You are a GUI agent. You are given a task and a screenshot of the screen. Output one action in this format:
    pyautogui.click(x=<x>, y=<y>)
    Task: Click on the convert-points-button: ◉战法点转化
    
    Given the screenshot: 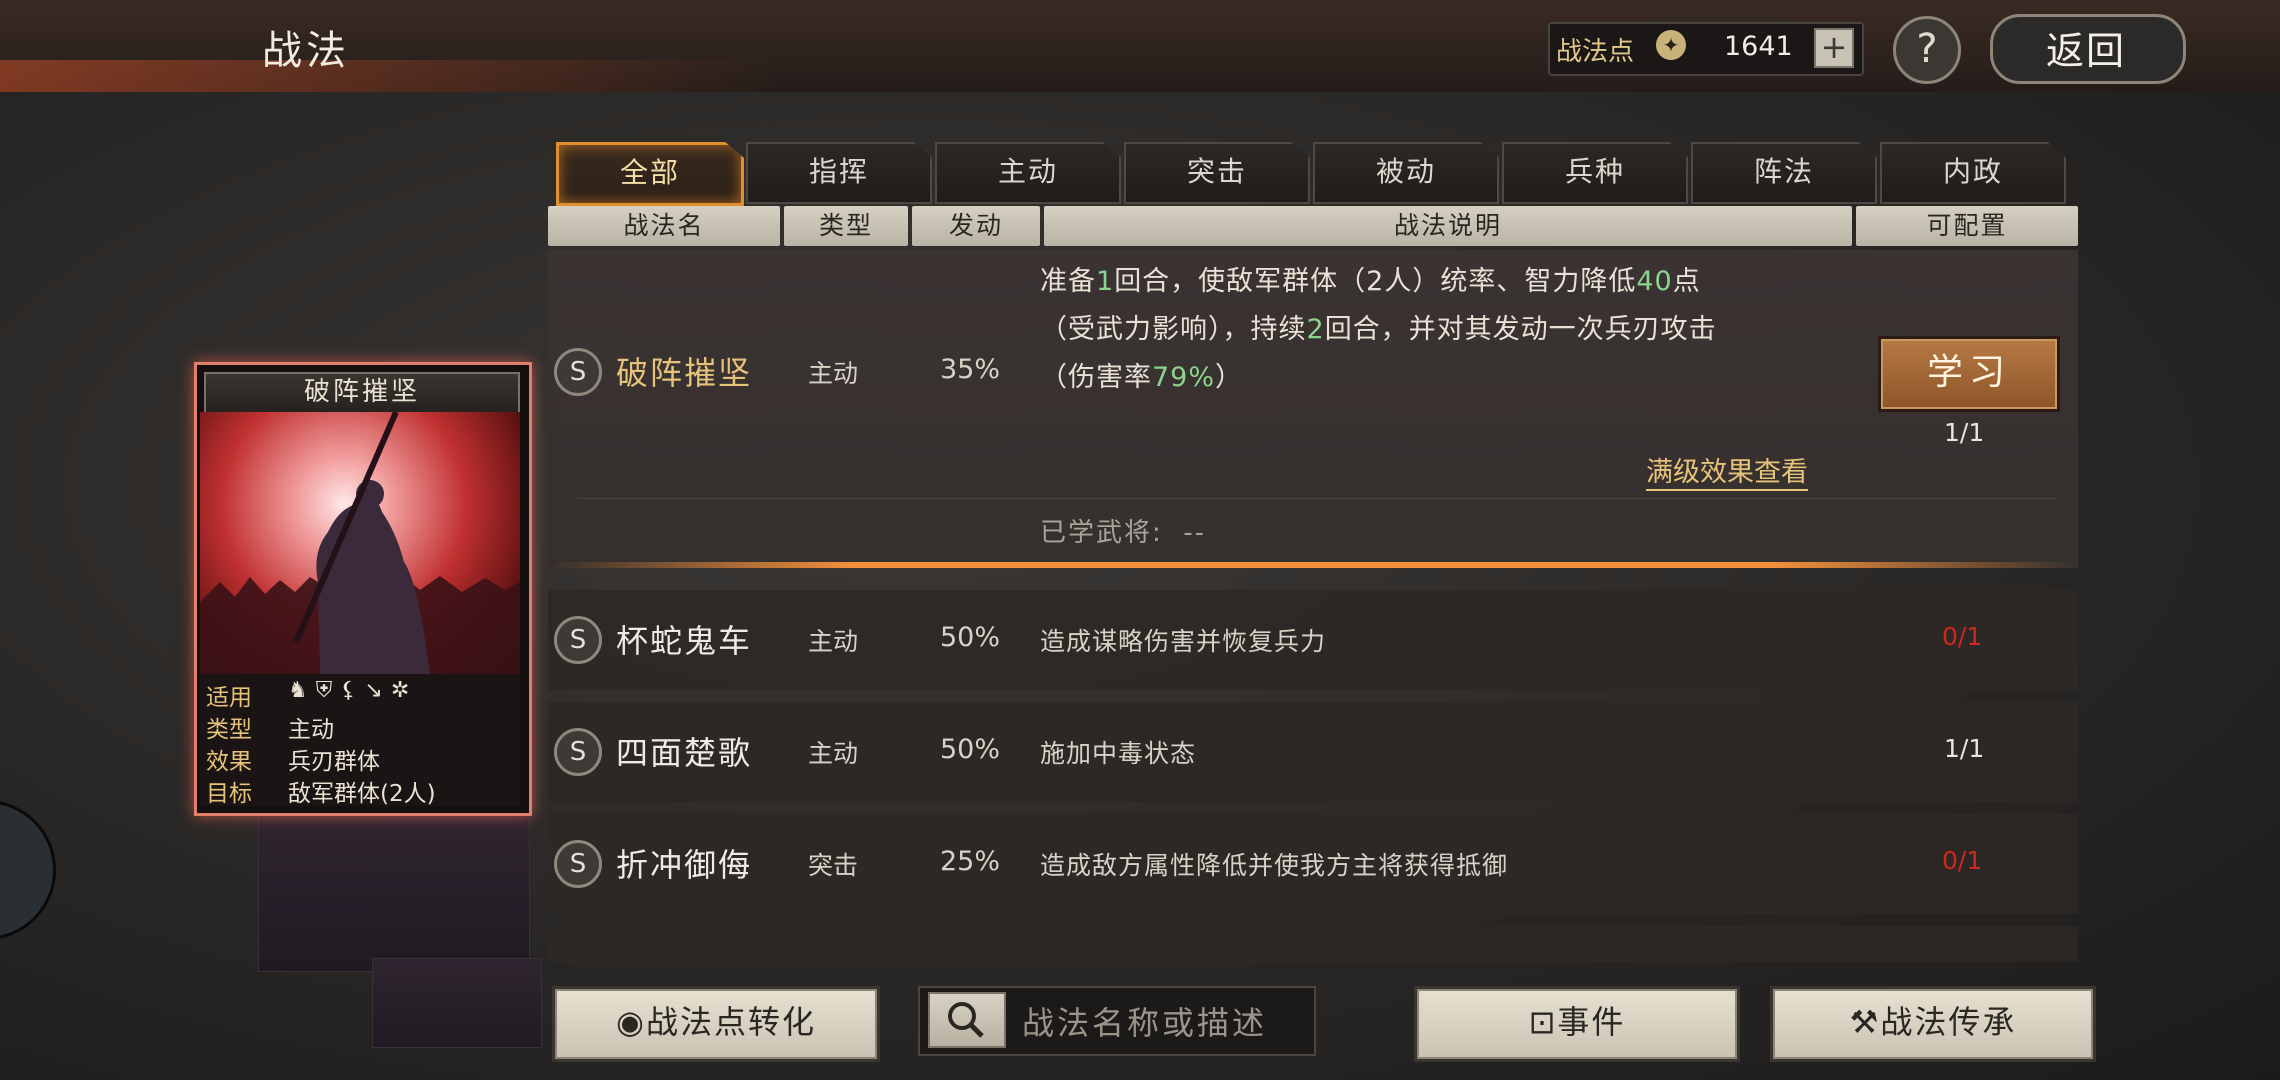 What is the action you would take?
    pyautogui.click(x=716, y=1024)
    